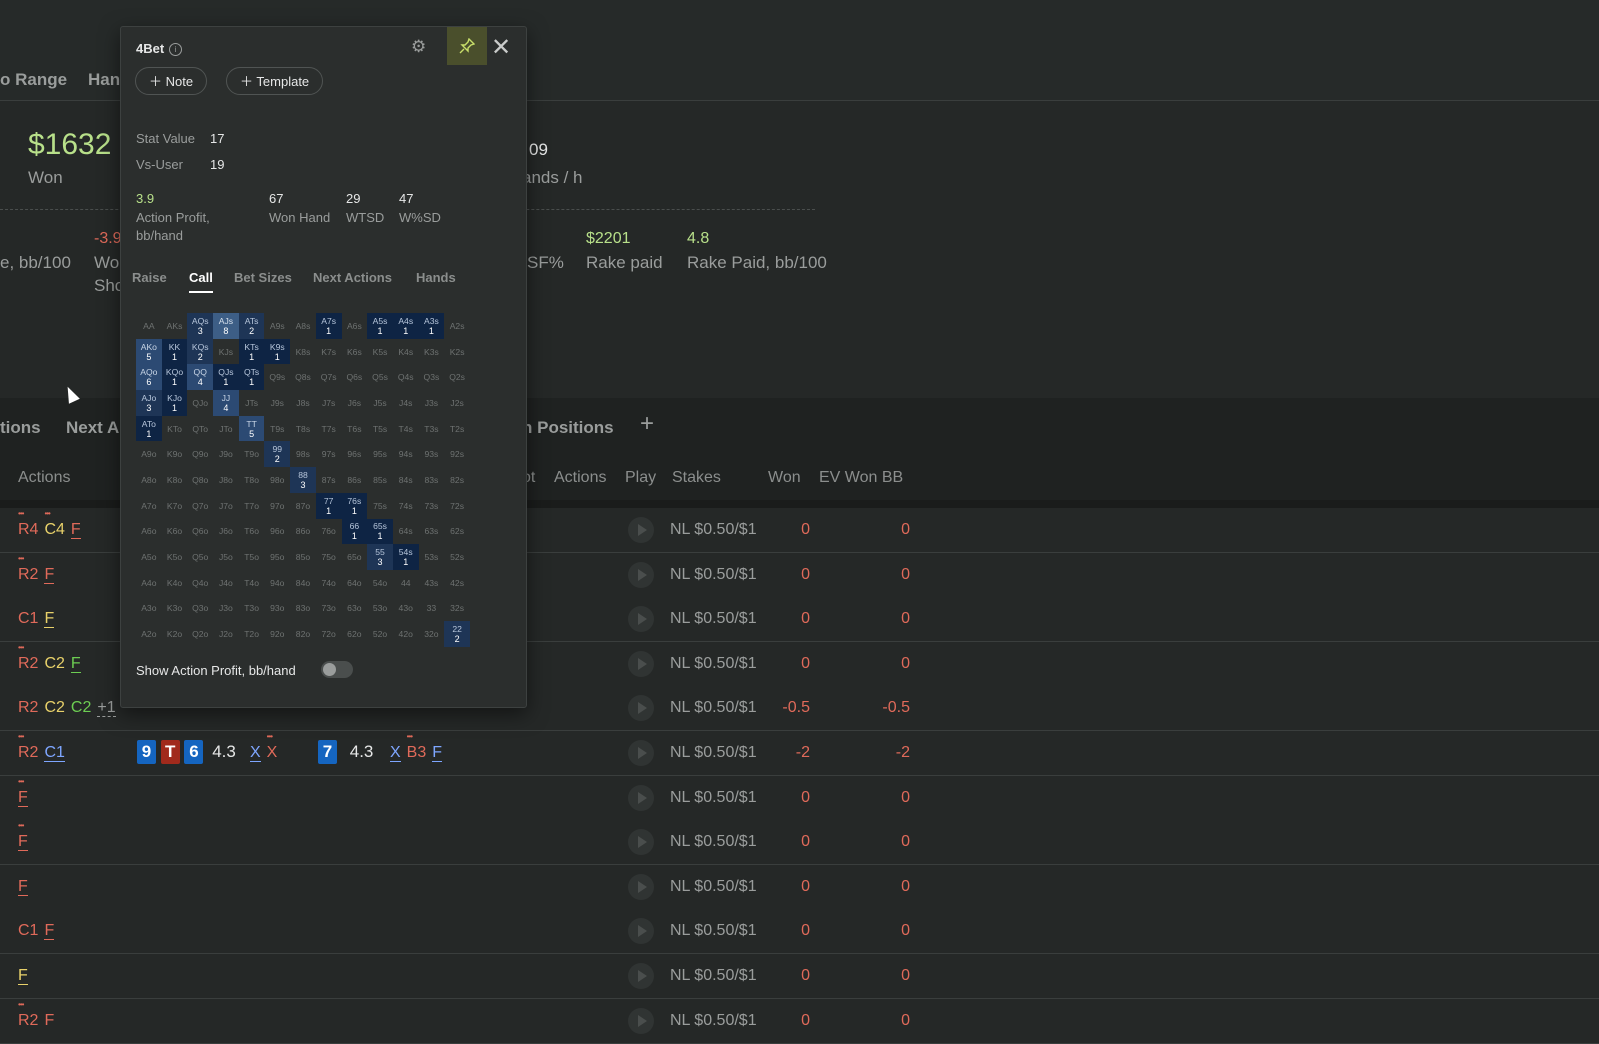  Describe the element at coordinates (277, 506) in the screenshot. I see `range-cell: 97o` at that location.